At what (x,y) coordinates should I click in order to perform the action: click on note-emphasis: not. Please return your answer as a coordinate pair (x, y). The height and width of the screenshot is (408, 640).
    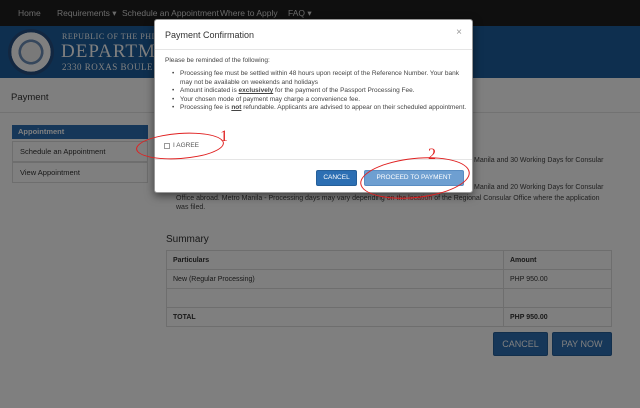
    Looking at the image, I should click on (236, 107).